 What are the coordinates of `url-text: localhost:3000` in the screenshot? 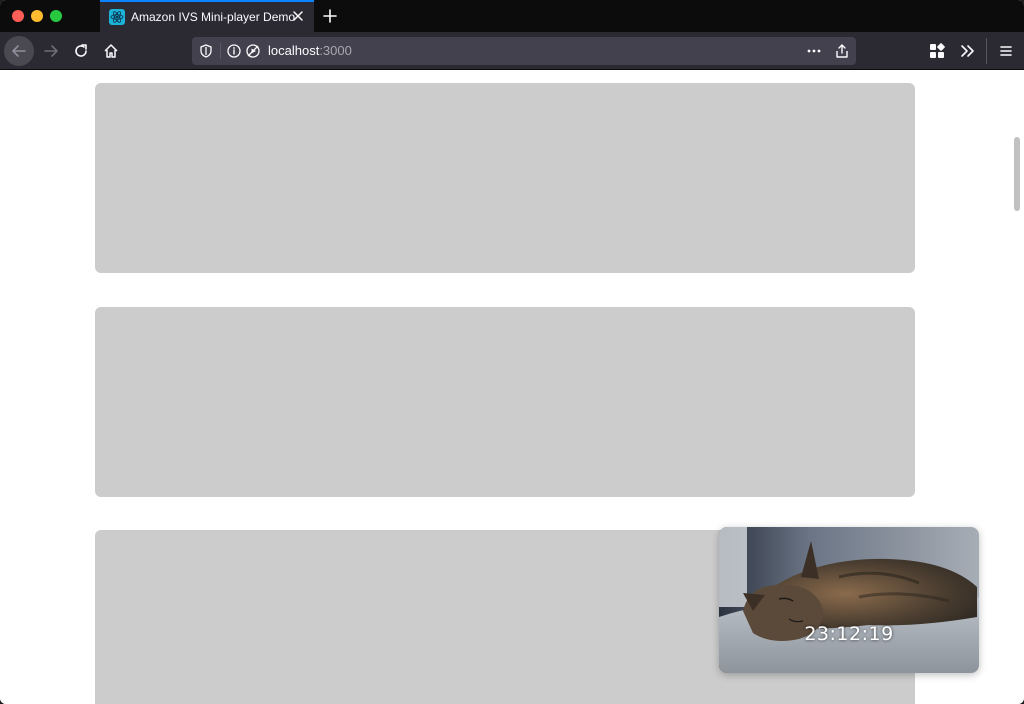 It's located at (310, 50).